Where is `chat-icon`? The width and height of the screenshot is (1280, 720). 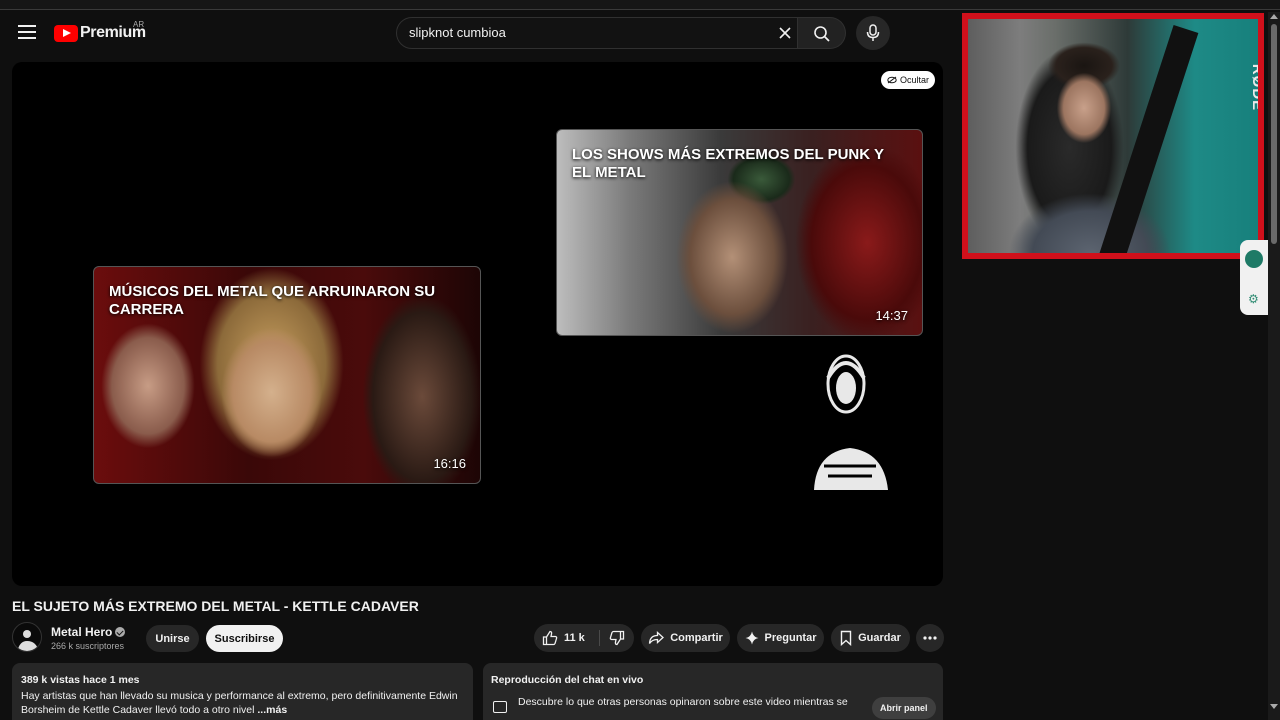
chat-icon is located at coordinates (500, 707).